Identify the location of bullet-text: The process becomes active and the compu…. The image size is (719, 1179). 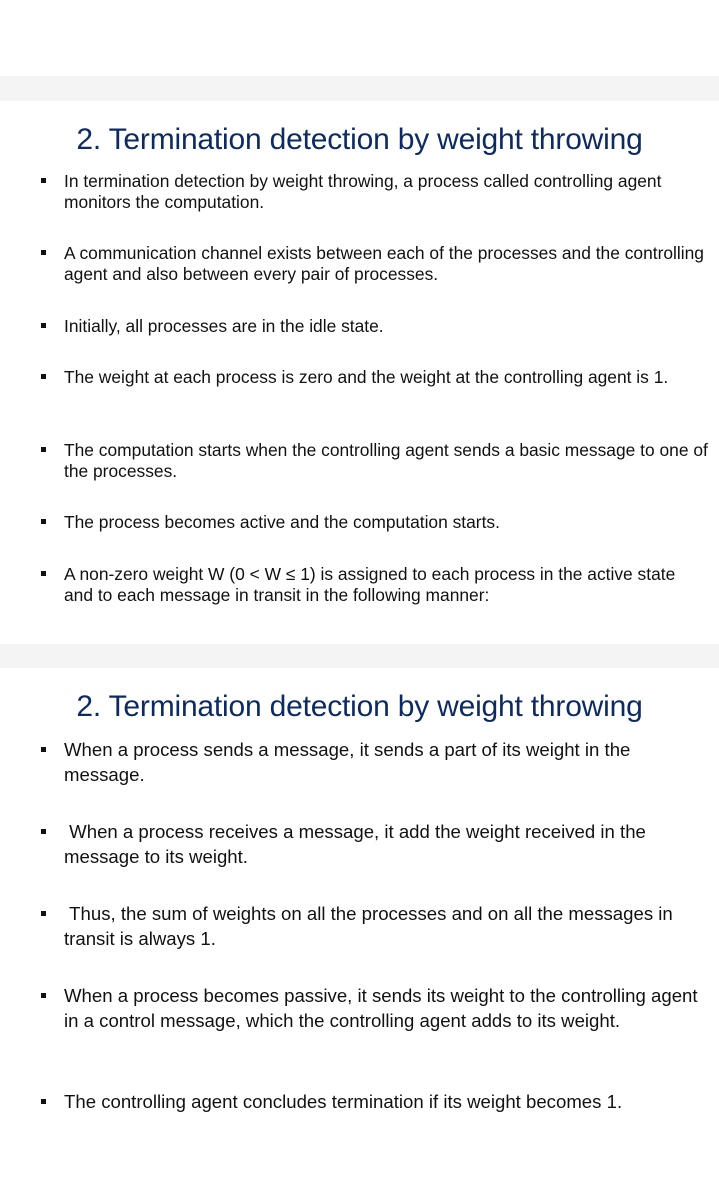
(282, 522).